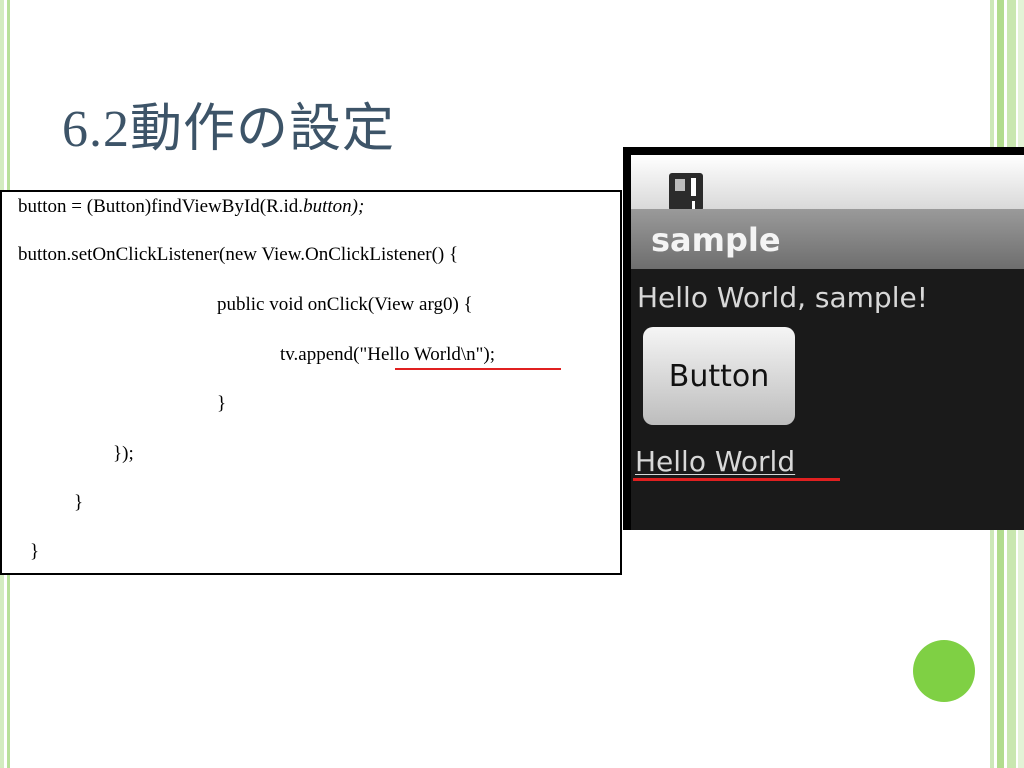 This screenshot has width=1024, height=768. What do you see at coordinates (827, 399) in the screenshot?
I see `app-content: Hello World, sample! Button Hello World` at bounding box center [827, 399].